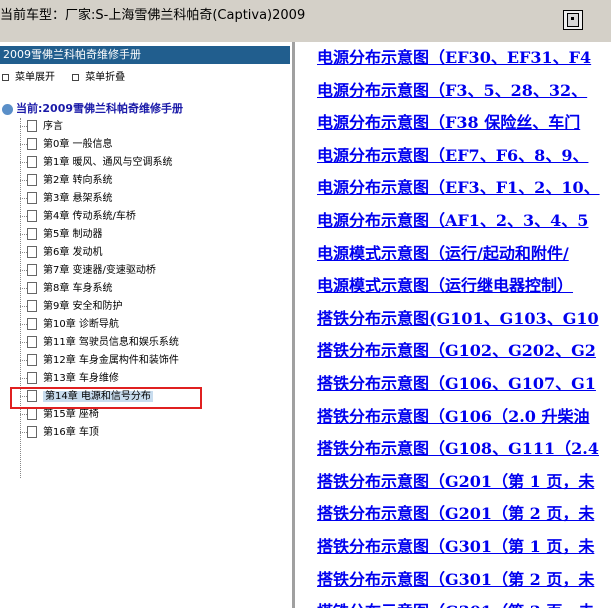  What do you see at coordinates (111, 342) in the screenshot?
I see `tree-item-label: 第11章 驾驶员信息和娱乐系统` at bounding box center [111, 342].